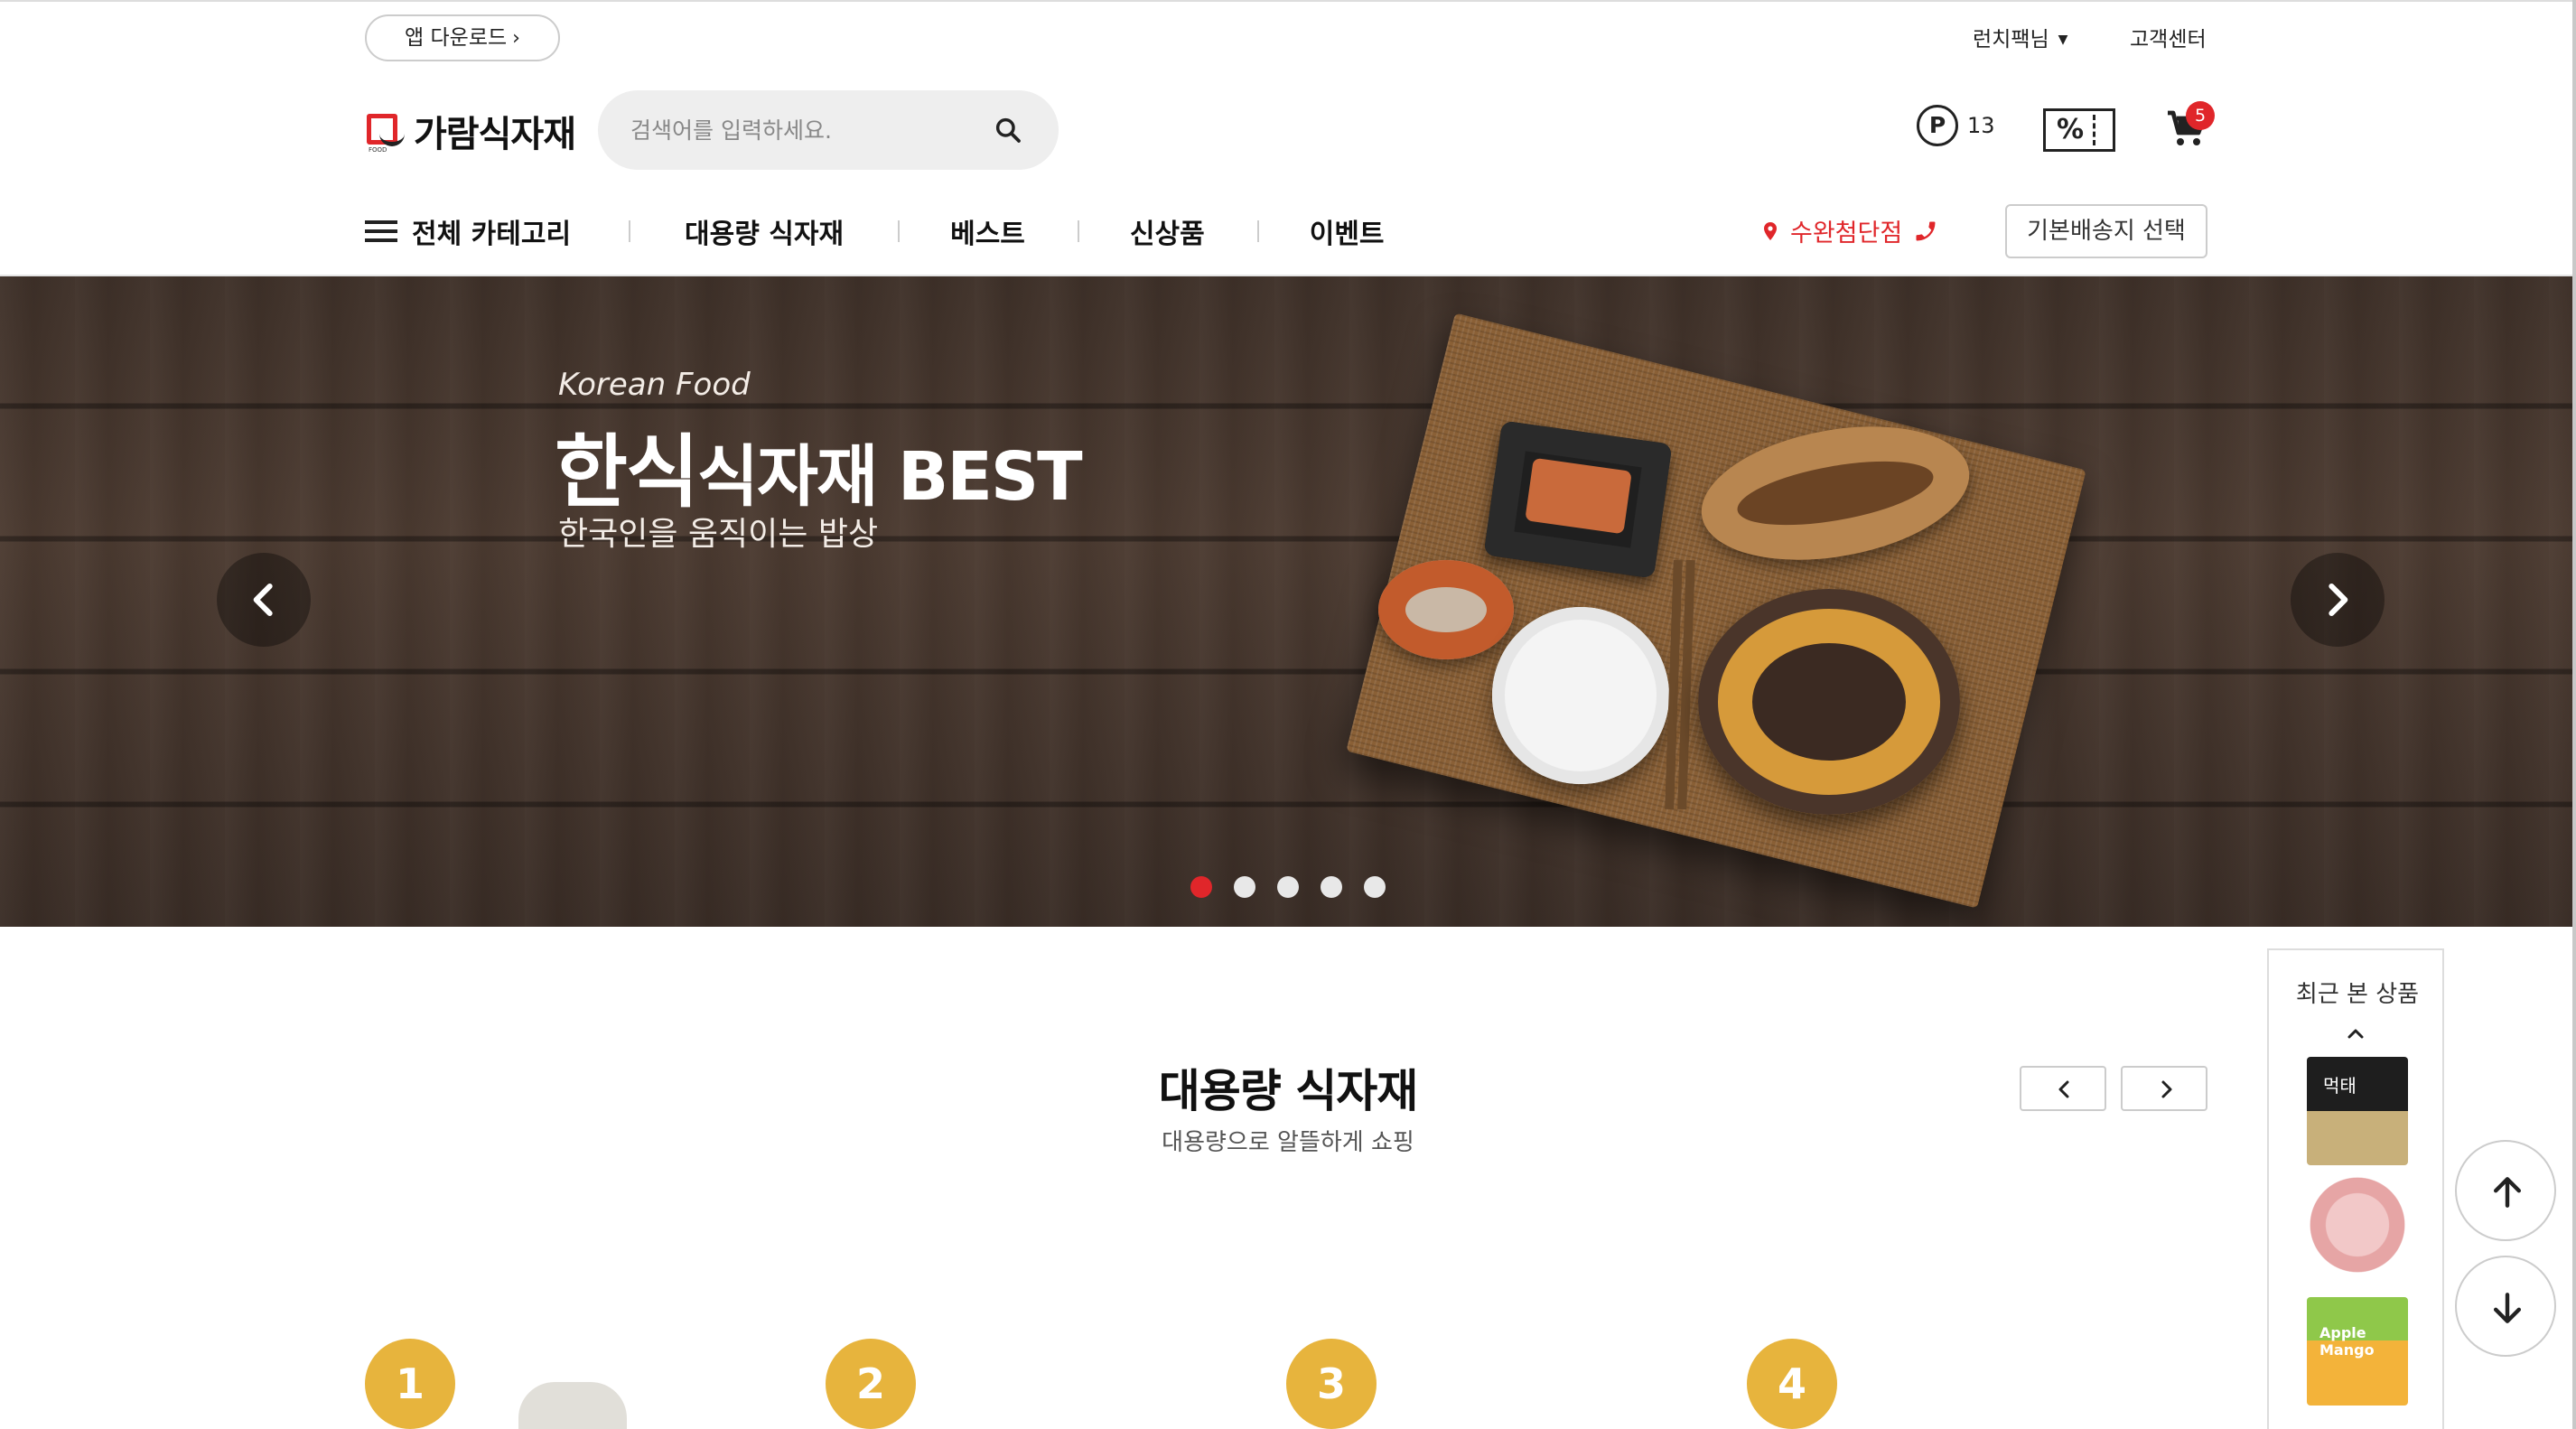  What do you see at coordinates (2357, 1230) in the screenshot?
I see `recent-product-thumb` at bounding box center [2357, 1230].